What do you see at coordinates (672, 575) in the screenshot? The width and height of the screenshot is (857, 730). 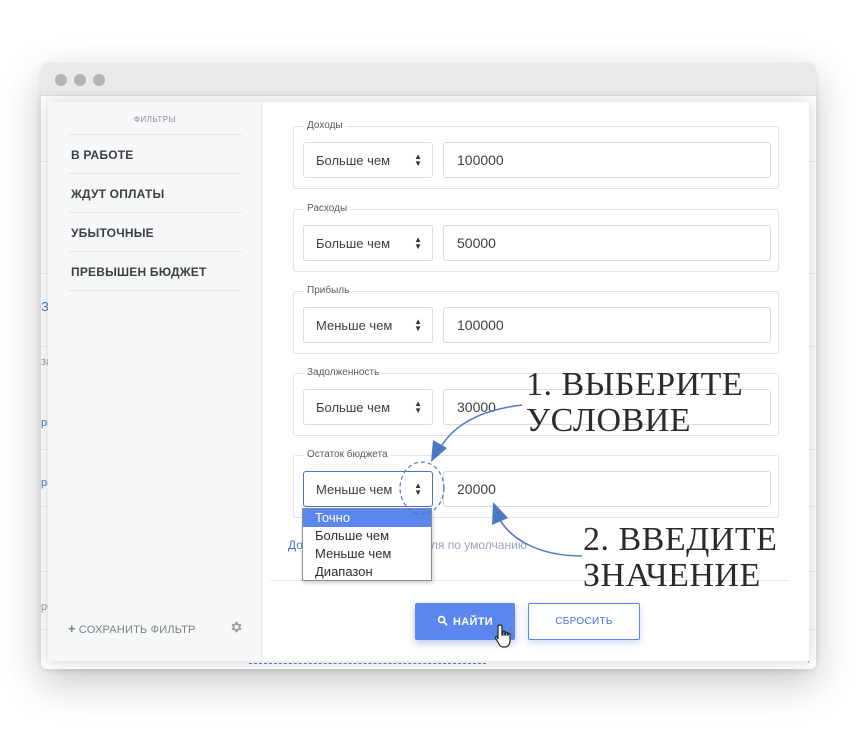 I see `step2-line2: ЗНАЧЕНИЕ` at bounding box center [672, 575].